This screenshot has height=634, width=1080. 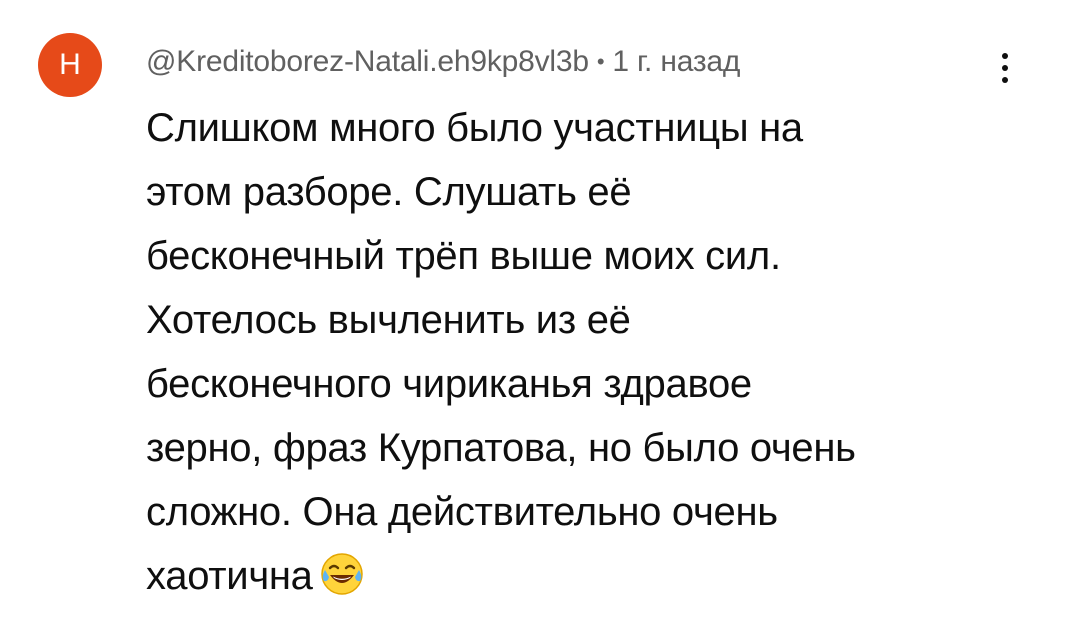 I want to click on comment-line: зерно, фраз Курпатова, но было очень, so click(x=501, y=448).